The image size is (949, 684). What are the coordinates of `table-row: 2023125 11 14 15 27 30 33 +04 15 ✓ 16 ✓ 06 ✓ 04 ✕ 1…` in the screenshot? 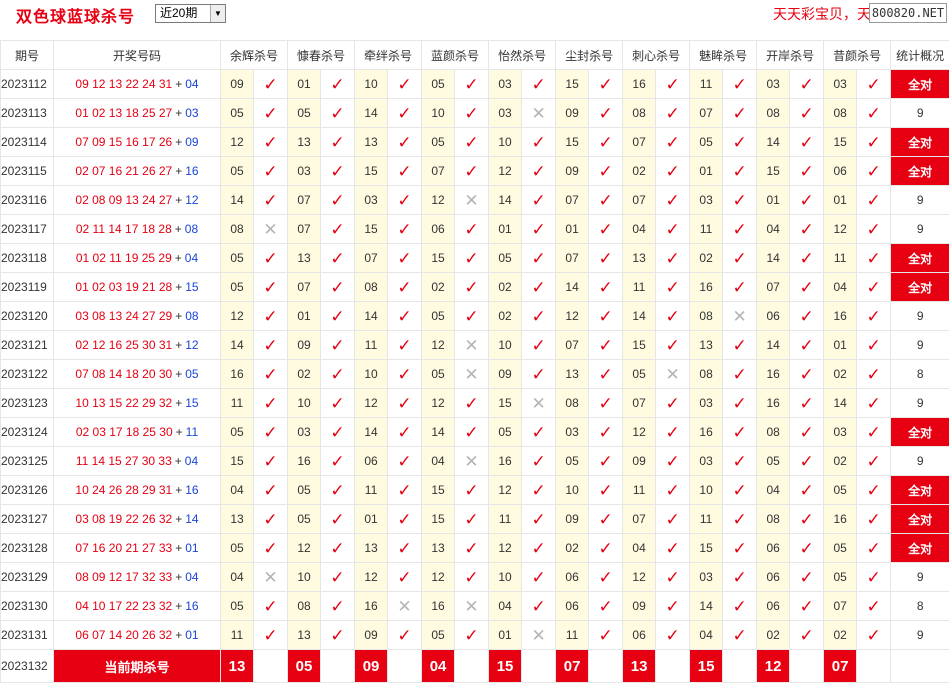 It's located at (474, 461).